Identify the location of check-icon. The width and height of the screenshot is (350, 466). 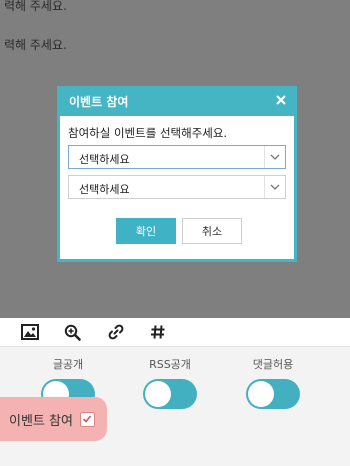
(87, 419).